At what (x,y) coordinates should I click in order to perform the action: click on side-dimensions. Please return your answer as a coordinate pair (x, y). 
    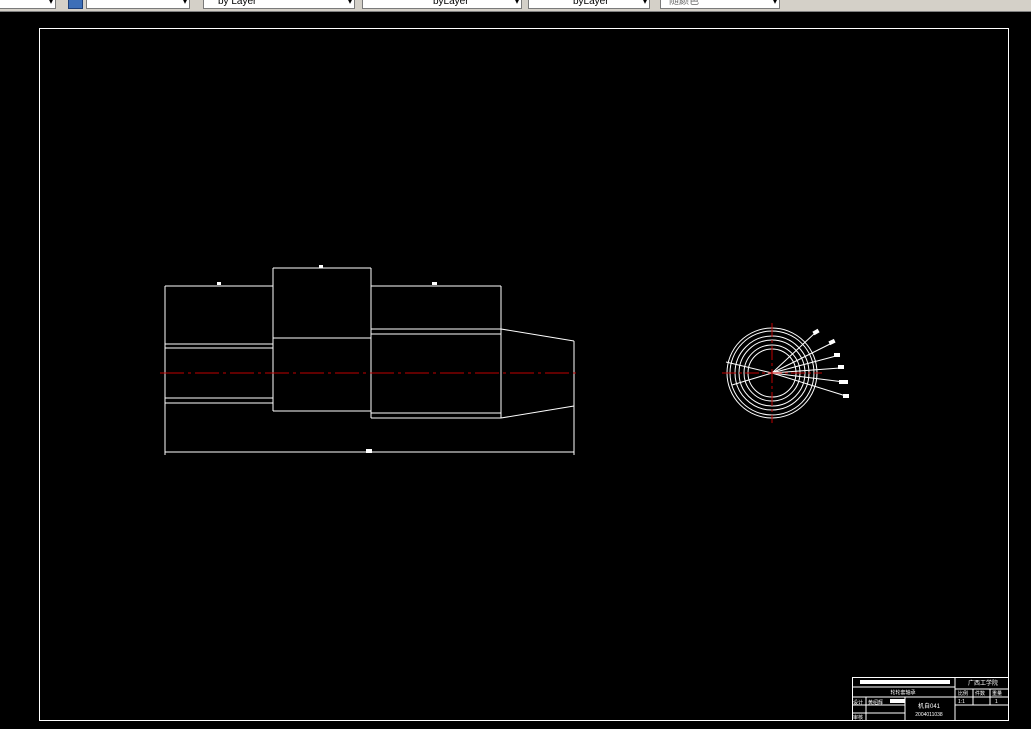
    Looking at the image, I should click on (369, 361).